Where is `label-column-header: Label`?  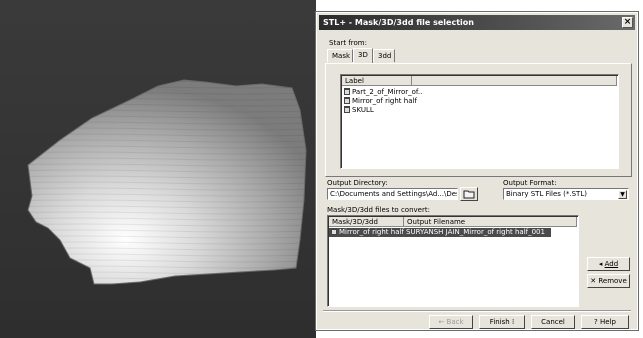
label-column-header: Label is located at coordinates (377, 81).